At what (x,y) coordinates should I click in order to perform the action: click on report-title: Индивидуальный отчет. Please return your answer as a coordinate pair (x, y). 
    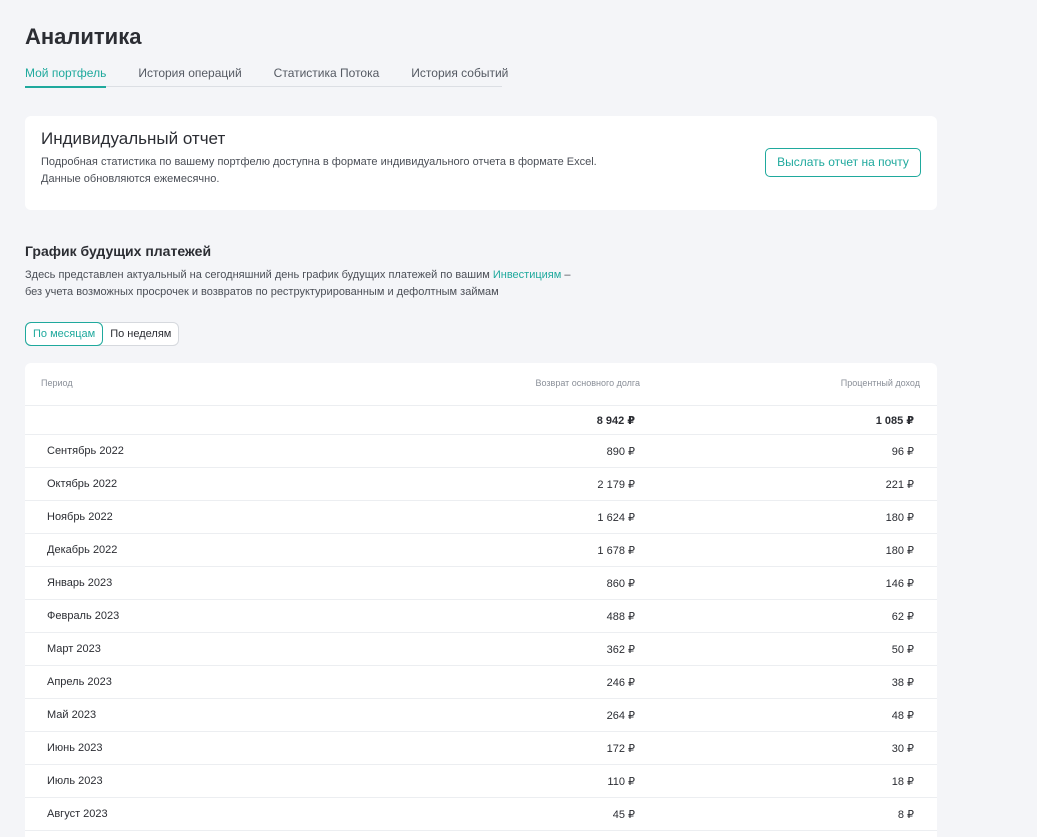
    Looking at the image, I should click on (133, 138).